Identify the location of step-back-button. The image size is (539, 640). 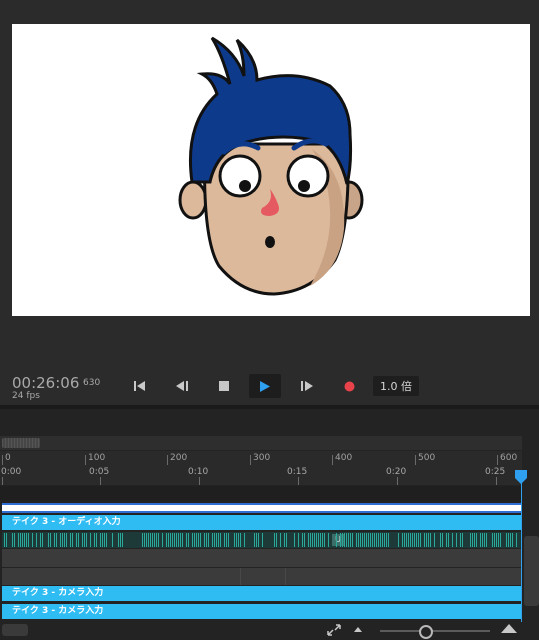
(182, 386).